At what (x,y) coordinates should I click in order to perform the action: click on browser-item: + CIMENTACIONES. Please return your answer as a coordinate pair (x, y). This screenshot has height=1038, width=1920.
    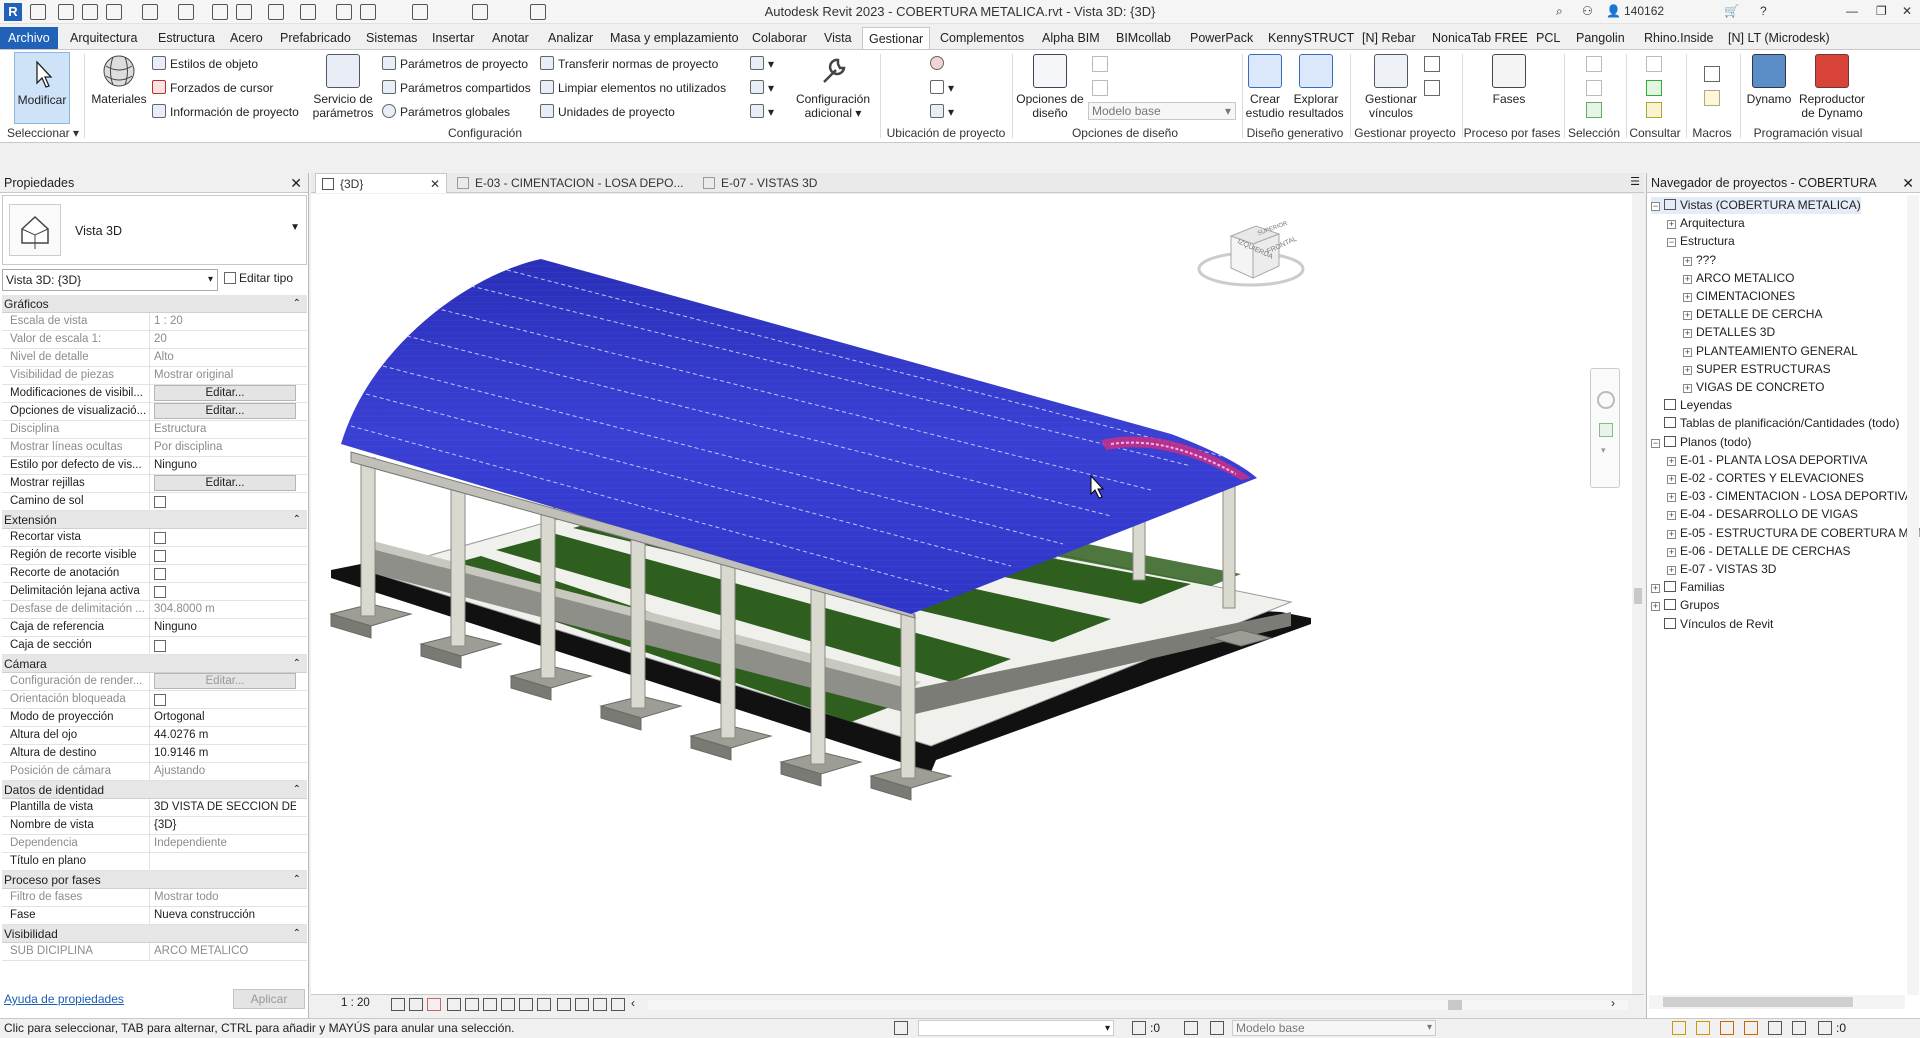
    Looking at the image, I should click on (1739, 296).